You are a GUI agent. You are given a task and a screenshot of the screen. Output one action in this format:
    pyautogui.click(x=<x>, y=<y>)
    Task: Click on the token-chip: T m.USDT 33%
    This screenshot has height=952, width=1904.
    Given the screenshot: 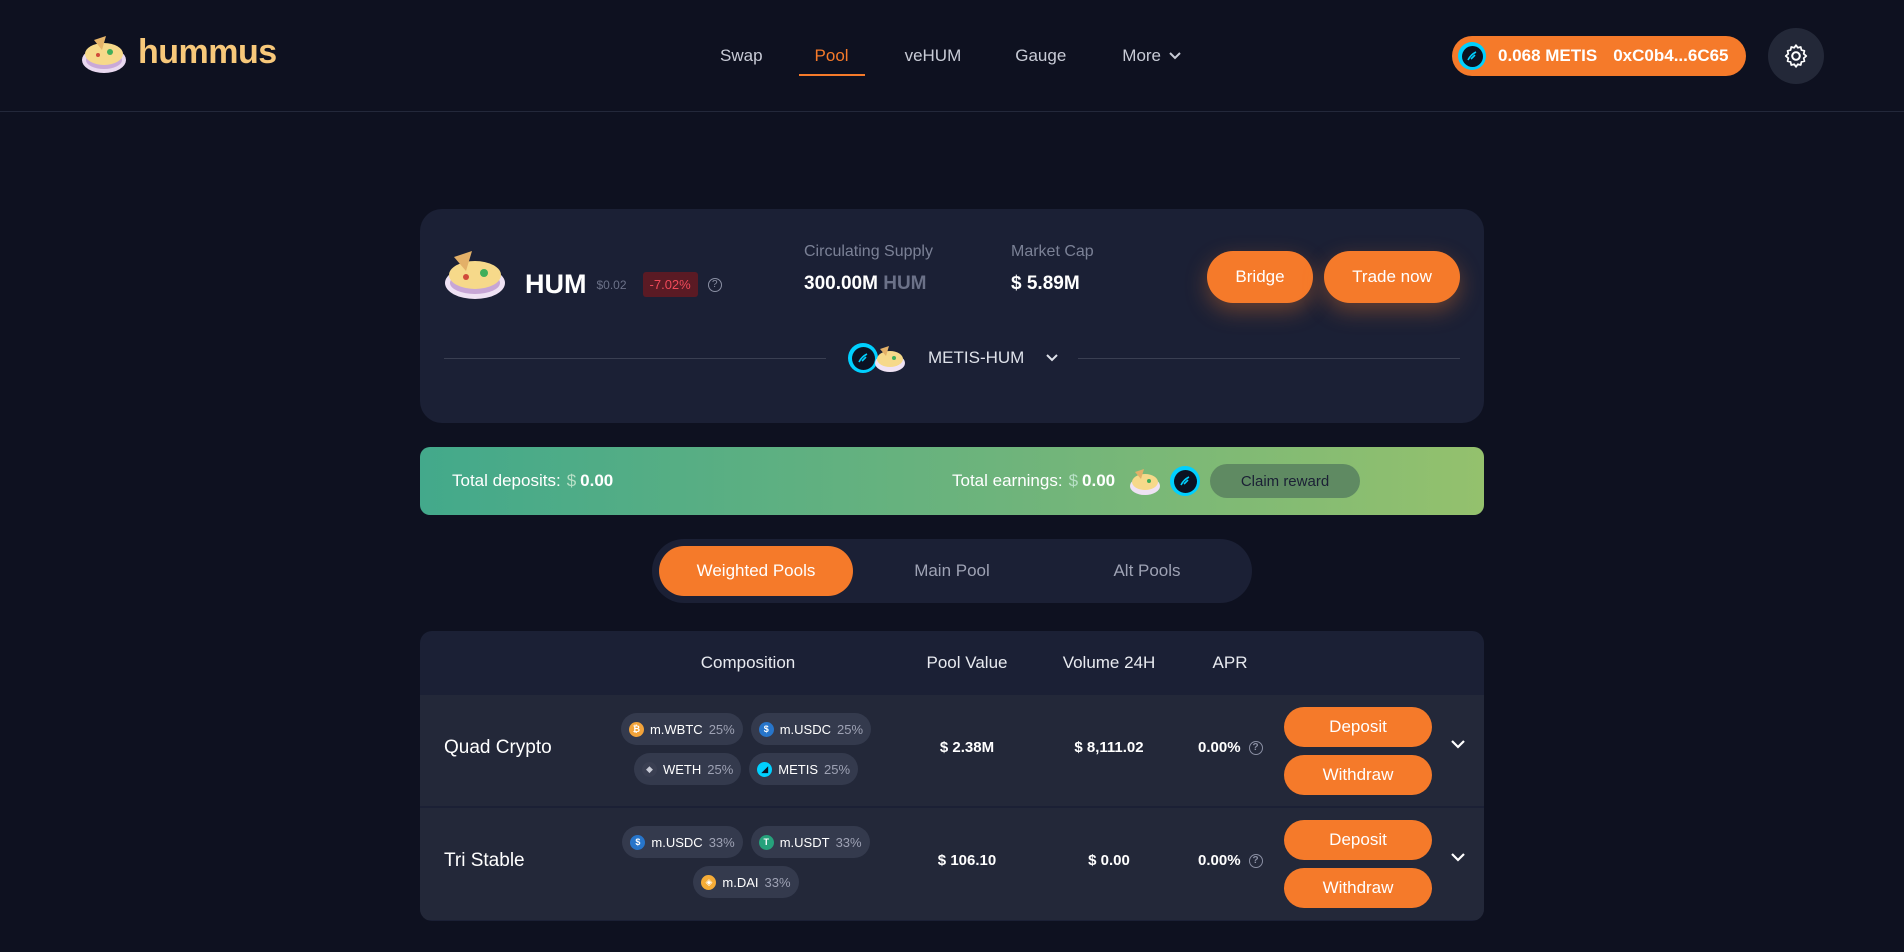 What is the action you would take?
    pyautogui.click(x=810, y=842)
    